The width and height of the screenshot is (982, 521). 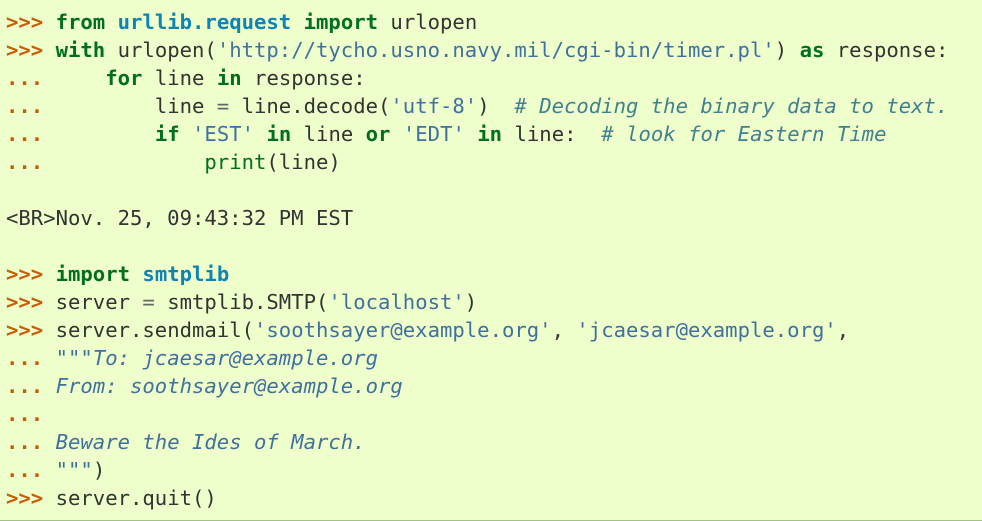 What do you see at coordinates (167, 134) in the screenshot?
I see `keyword-token: if` at bounding box center [167, 134].